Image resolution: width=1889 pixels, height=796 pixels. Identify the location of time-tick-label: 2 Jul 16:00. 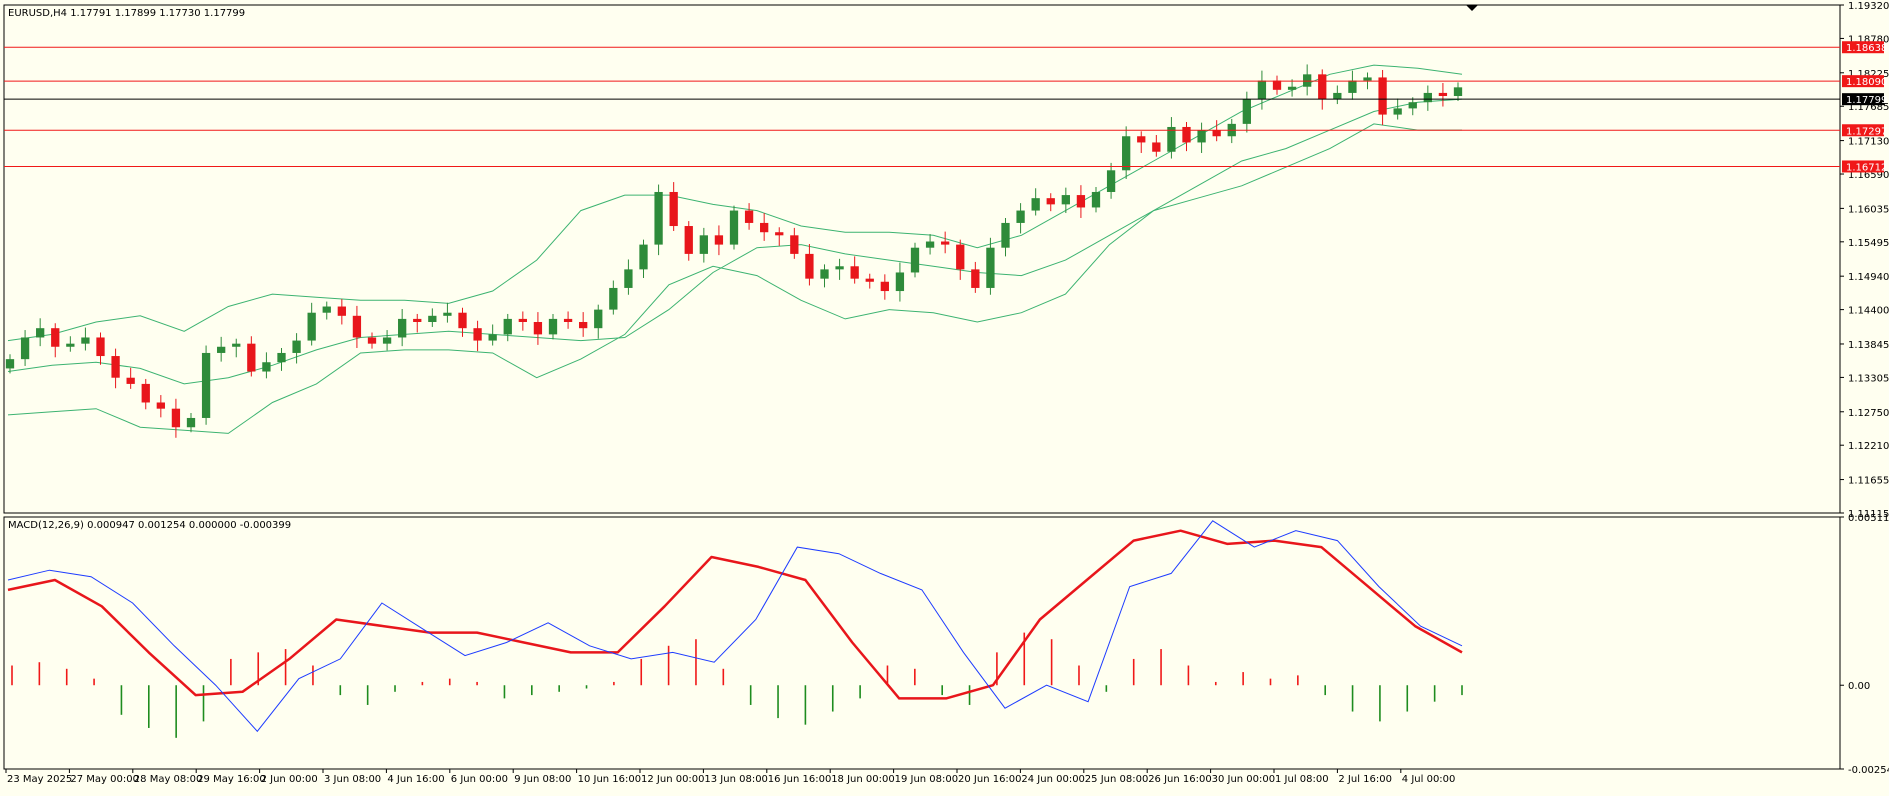
(1365, 779).